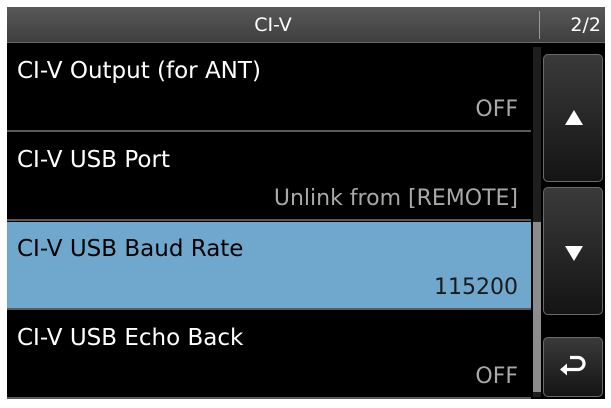  I want to click on item-value: 115200, so click(476, 287).